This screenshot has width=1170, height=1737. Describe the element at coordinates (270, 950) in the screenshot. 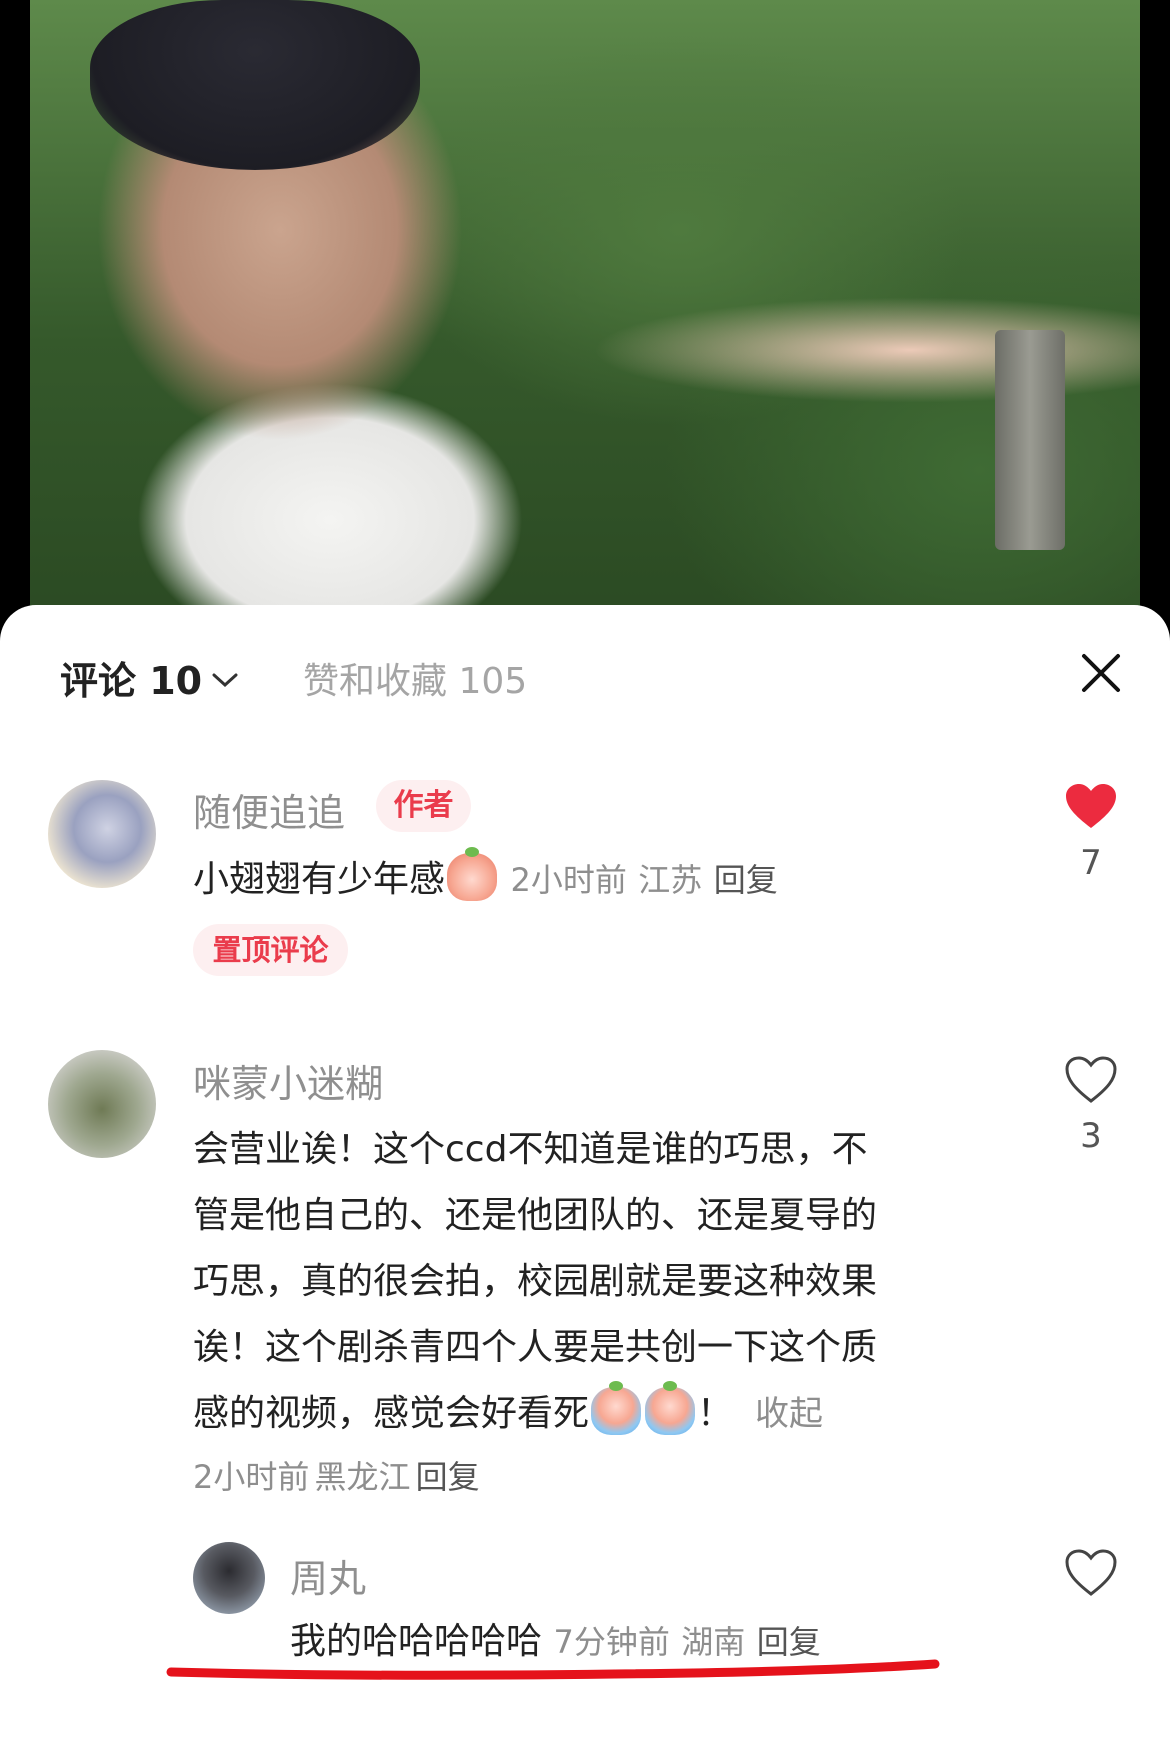

I see `pinned-comment-badge: 置顶评论` at that location.